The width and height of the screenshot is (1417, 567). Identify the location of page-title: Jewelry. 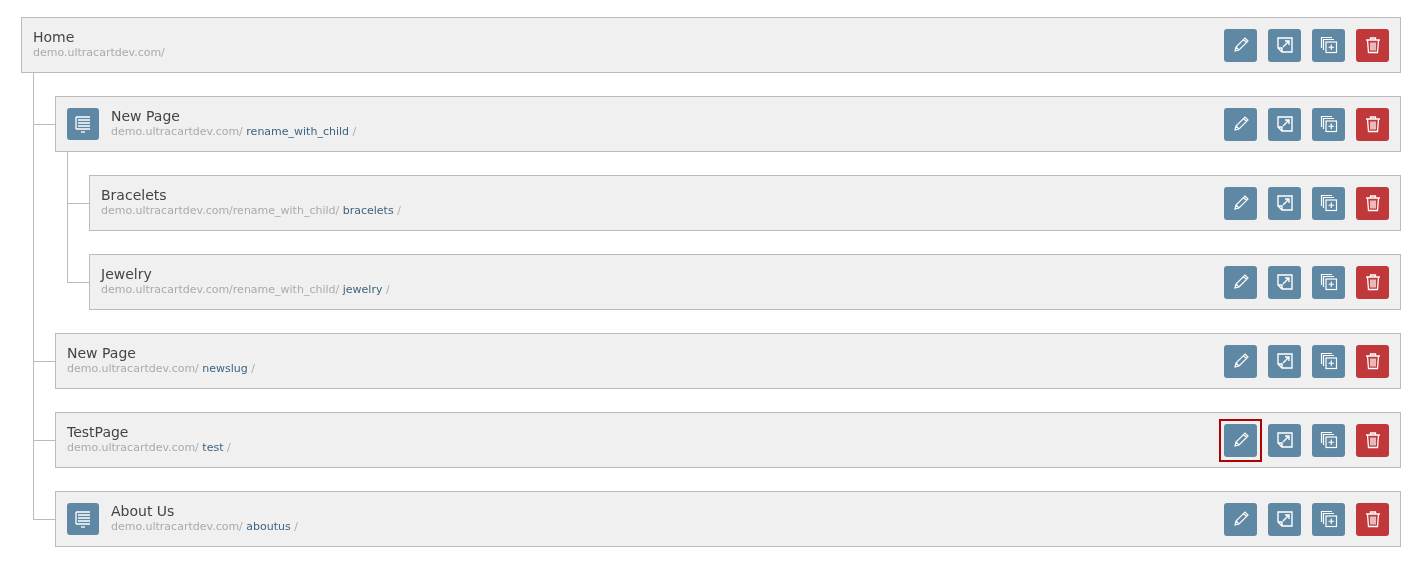
(127, 273).